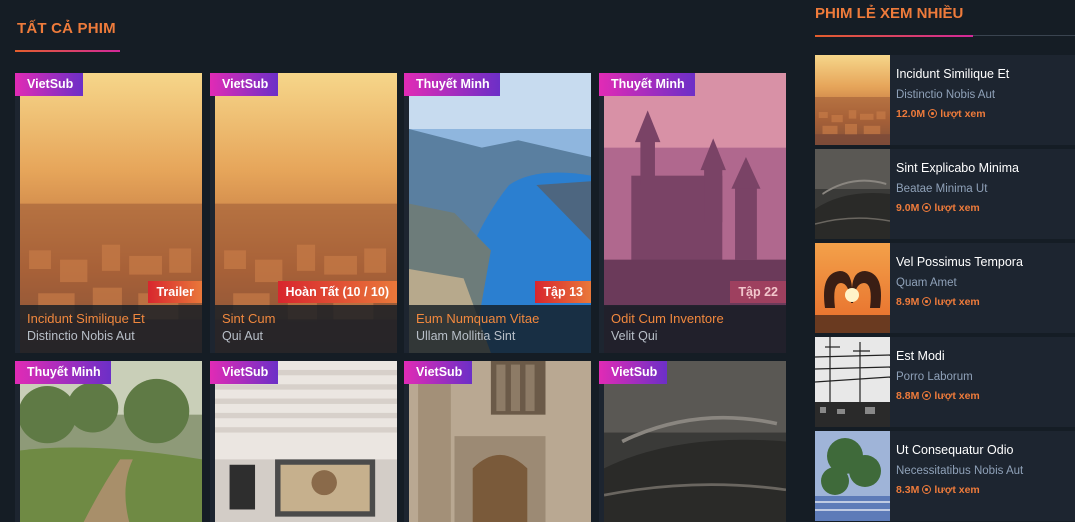 The image size is (1075, 522). Describe the element at coordinates (1024, 35) in the screenshot. I see `sidebar-divider` at that location.